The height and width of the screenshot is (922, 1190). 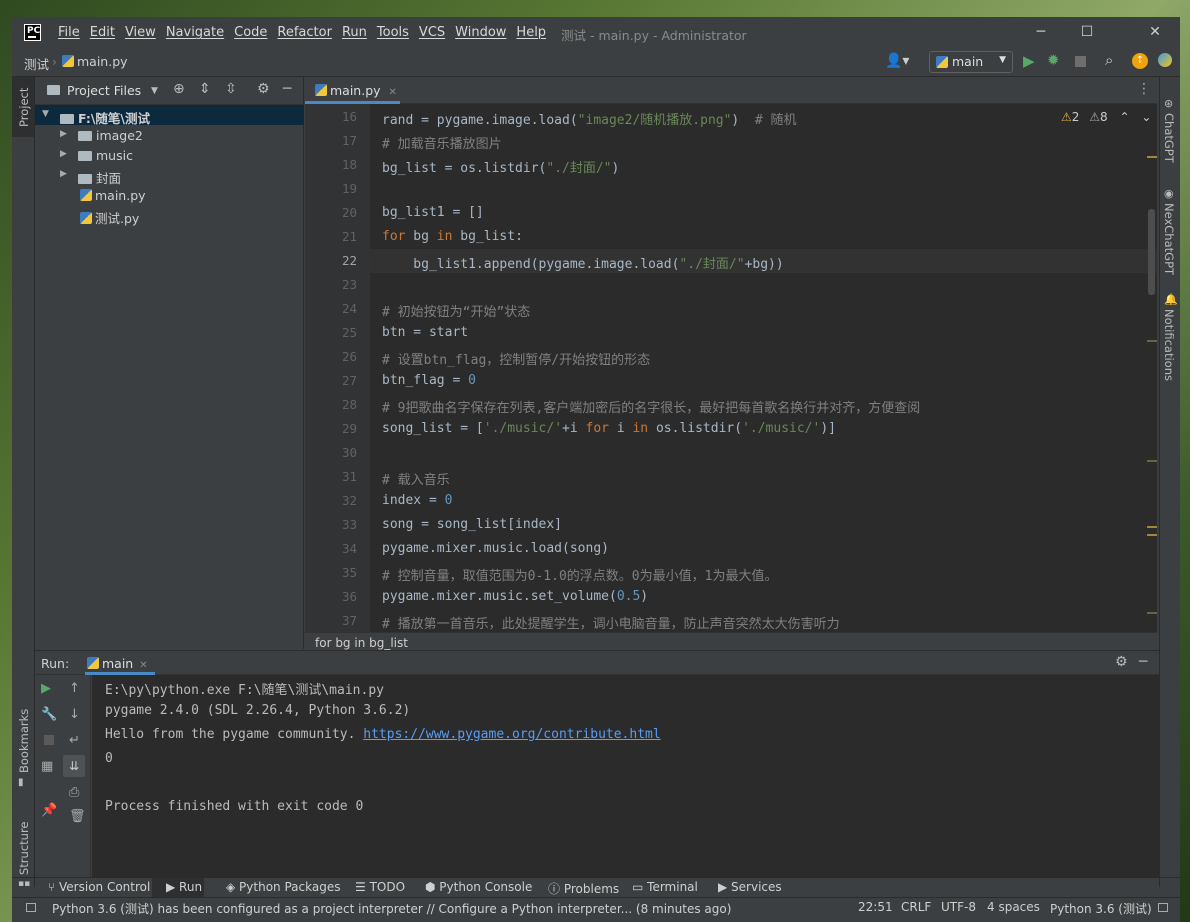 What do you see at coordinates (69, 32) in the screenshot?
I see `menu-file: File` at bounding box center [69, 32].